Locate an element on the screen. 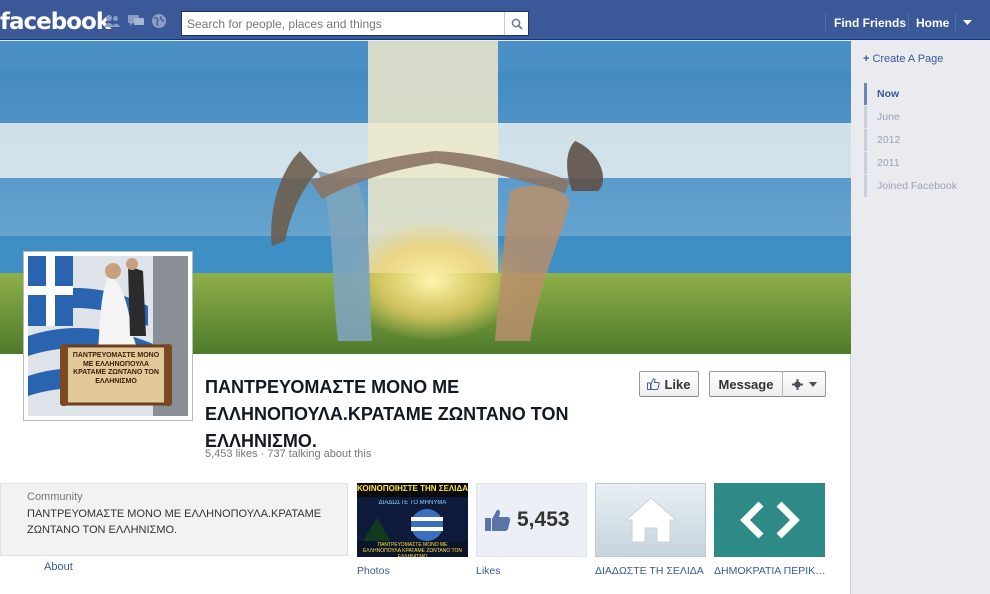 Image resolution: width=990 pixels, height=594 pixels. messages-icon is located at coordinates (136, 21).